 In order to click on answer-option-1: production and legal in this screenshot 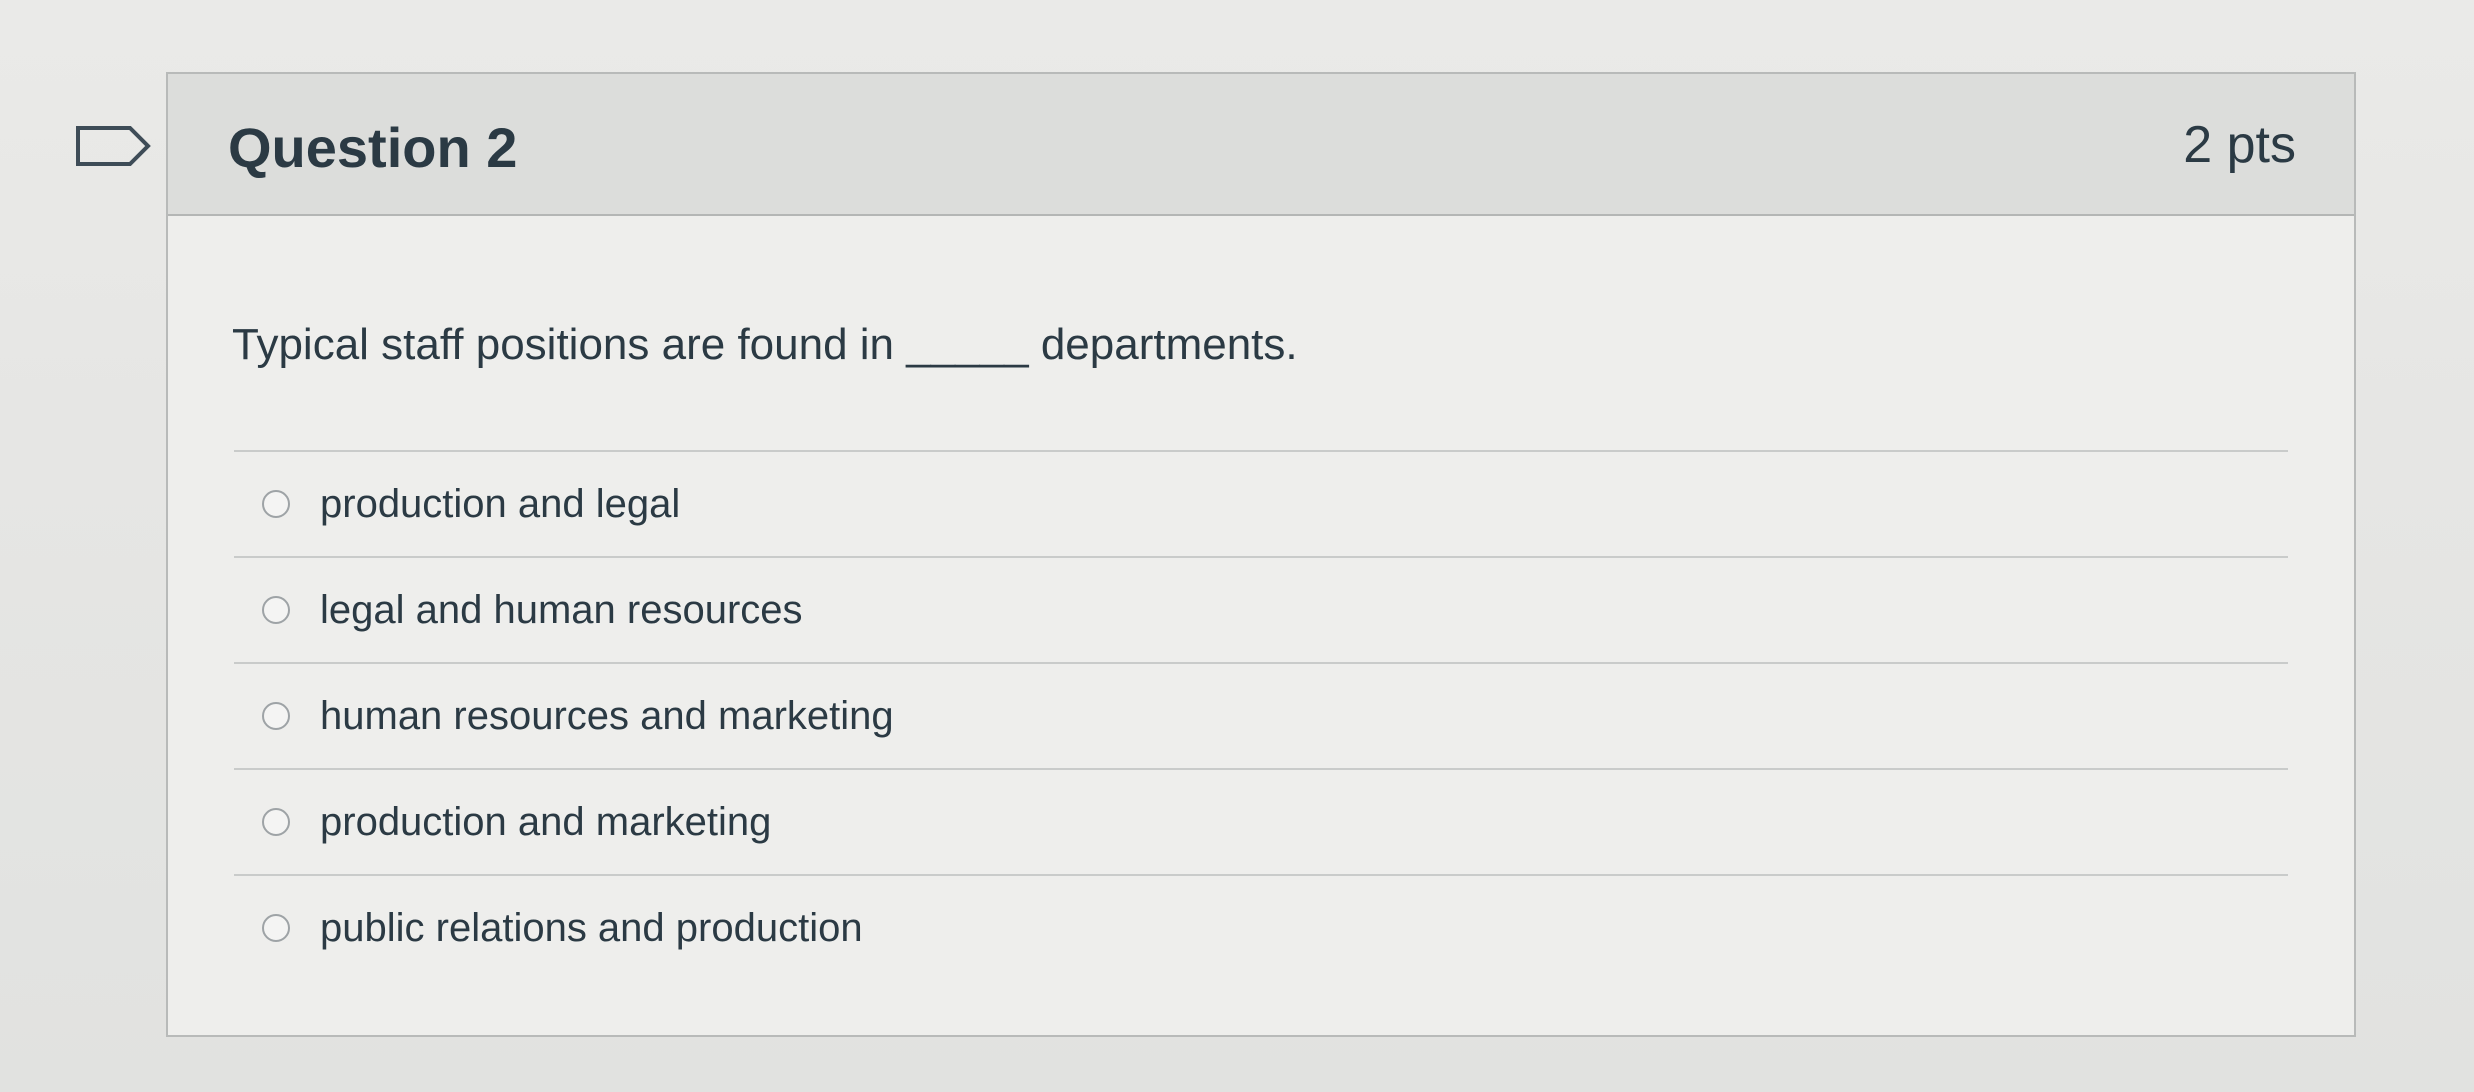, I will do `click(1261, 505)`.